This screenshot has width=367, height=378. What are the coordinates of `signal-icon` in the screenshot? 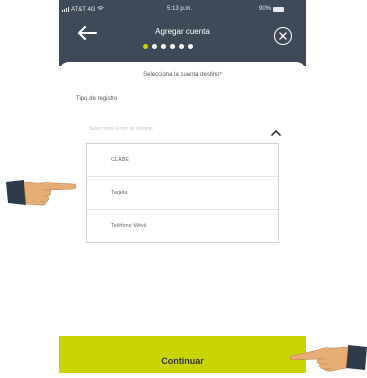 It's located at (65, 9).